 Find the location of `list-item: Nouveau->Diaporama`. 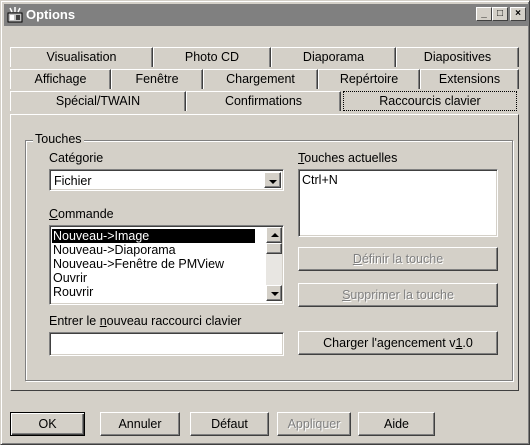

list-item: Nouveau->Diaporama is located at coordinates (153, 250).